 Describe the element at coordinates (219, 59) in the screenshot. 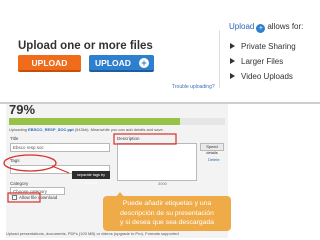

I see `panel-divider` at that location.